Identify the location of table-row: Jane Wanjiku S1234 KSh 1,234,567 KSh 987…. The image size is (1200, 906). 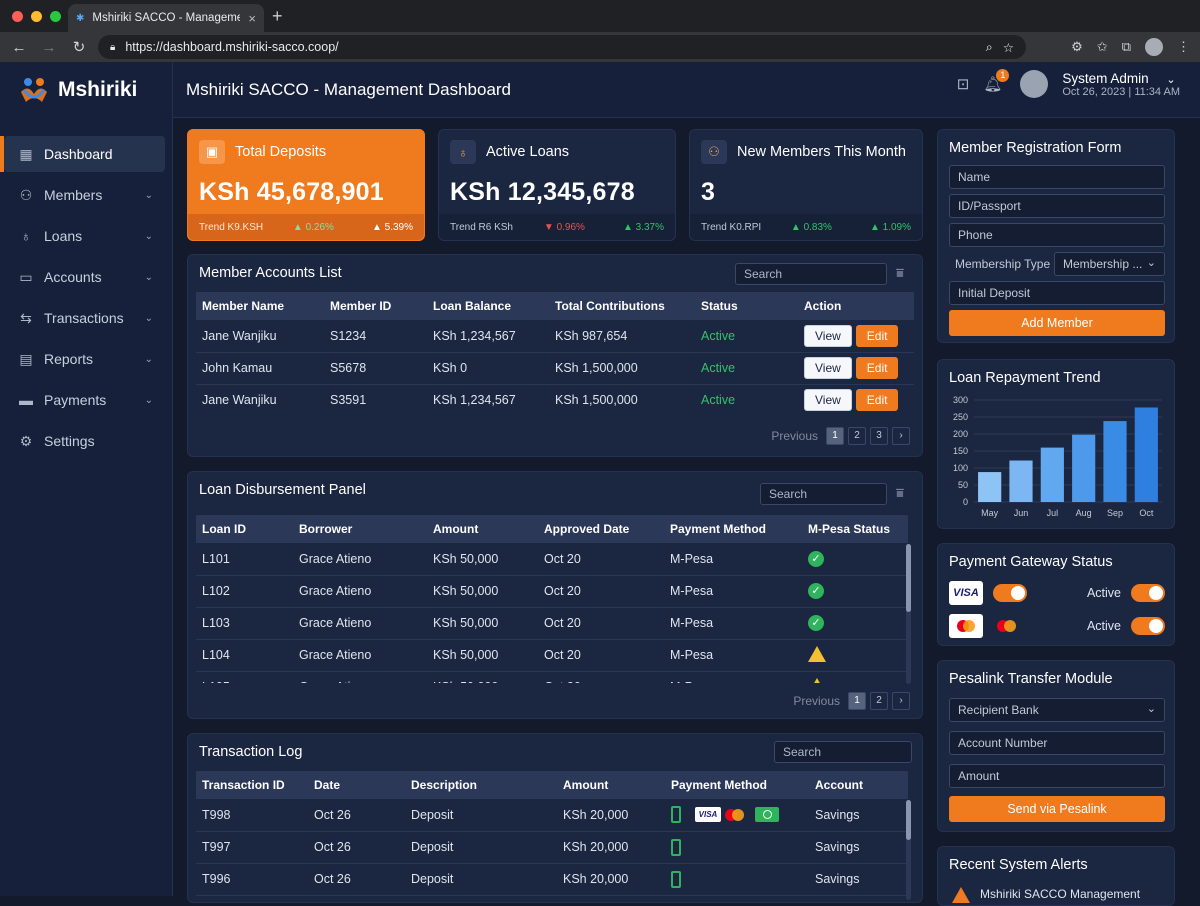
(555, 336).